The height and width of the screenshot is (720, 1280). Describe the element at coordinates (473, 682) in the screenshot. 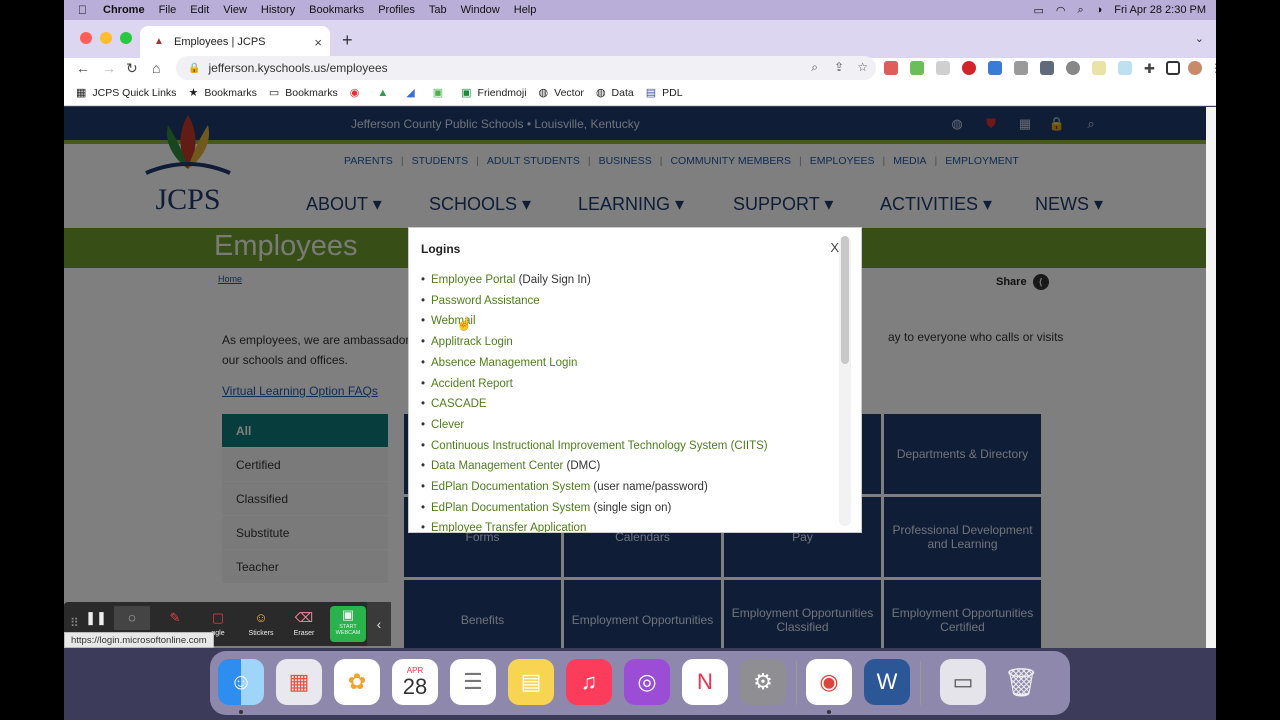

I see `reminders-icon: ☰` at that location.